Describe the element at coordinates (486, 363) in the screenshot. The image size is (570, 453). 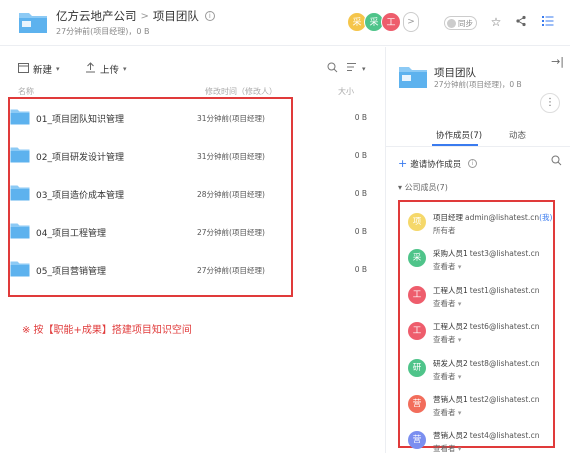
I see `member-name: 研发人员2 test8@lishatest.cn` at that location.